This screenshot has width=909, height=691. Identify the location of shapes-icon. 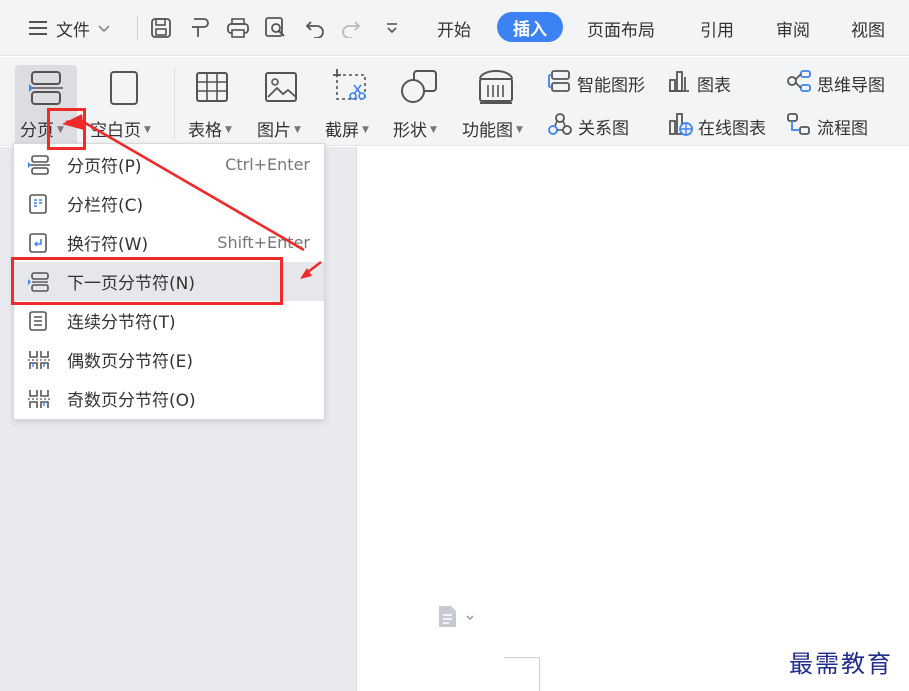
(419, 89).